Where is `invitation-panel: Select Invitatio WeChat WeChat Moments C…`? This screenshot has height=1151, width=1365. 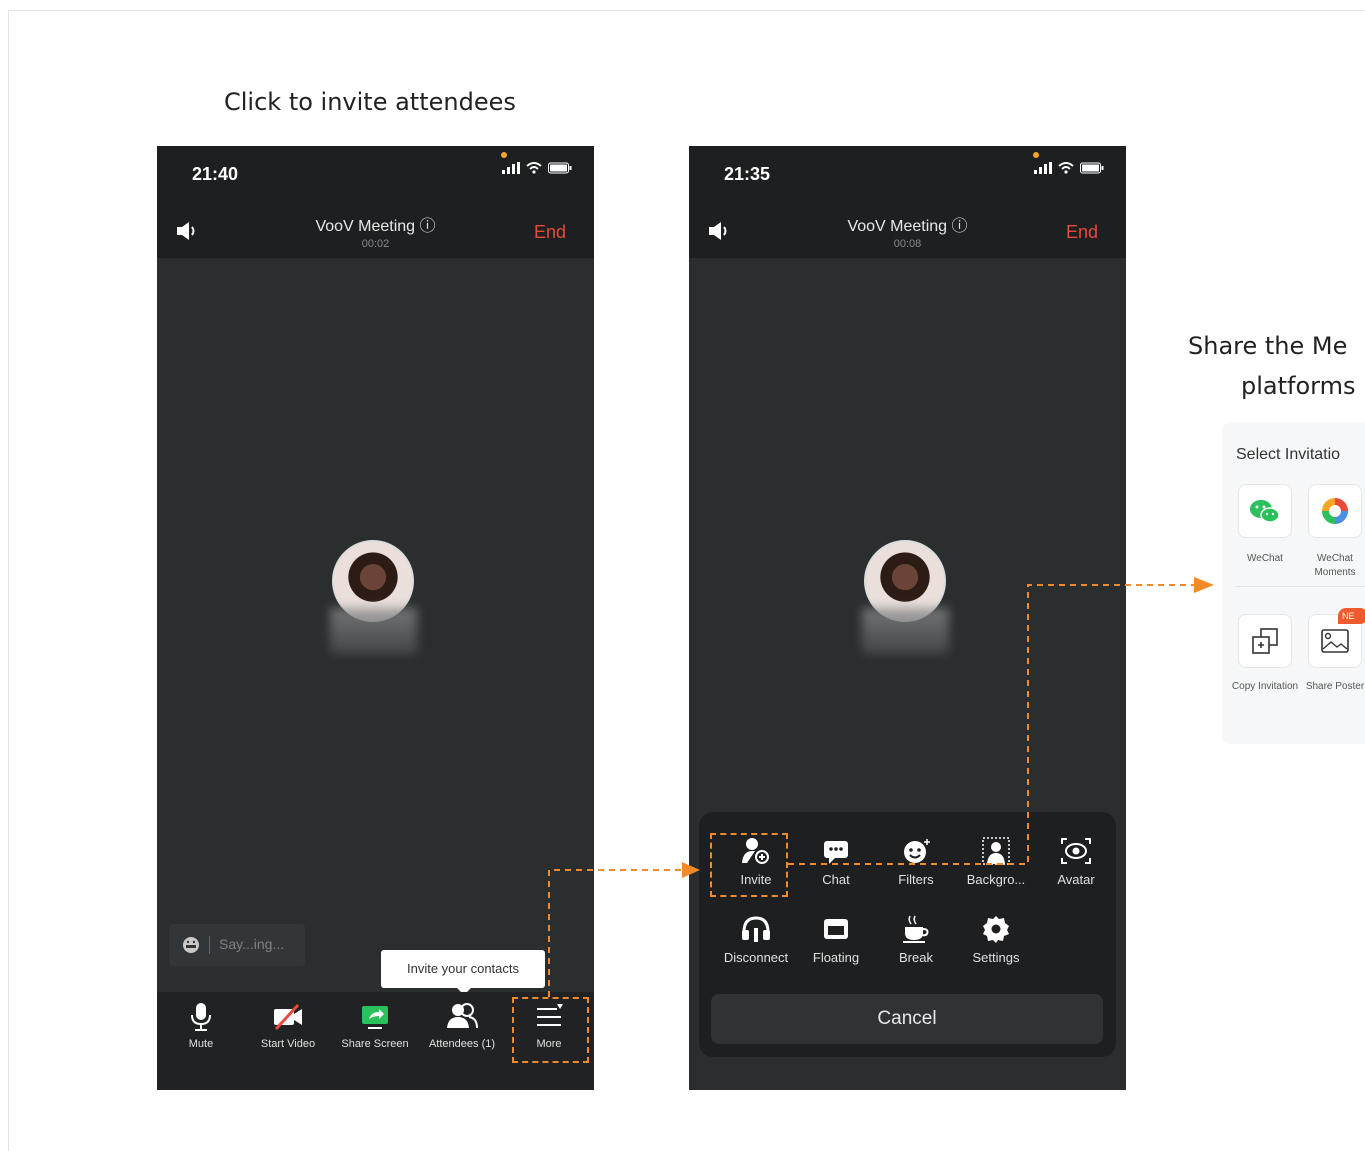 invitation-panel: Select Invitatio WeChat WeChat Moments C… is located at coordinates (1293, 583).